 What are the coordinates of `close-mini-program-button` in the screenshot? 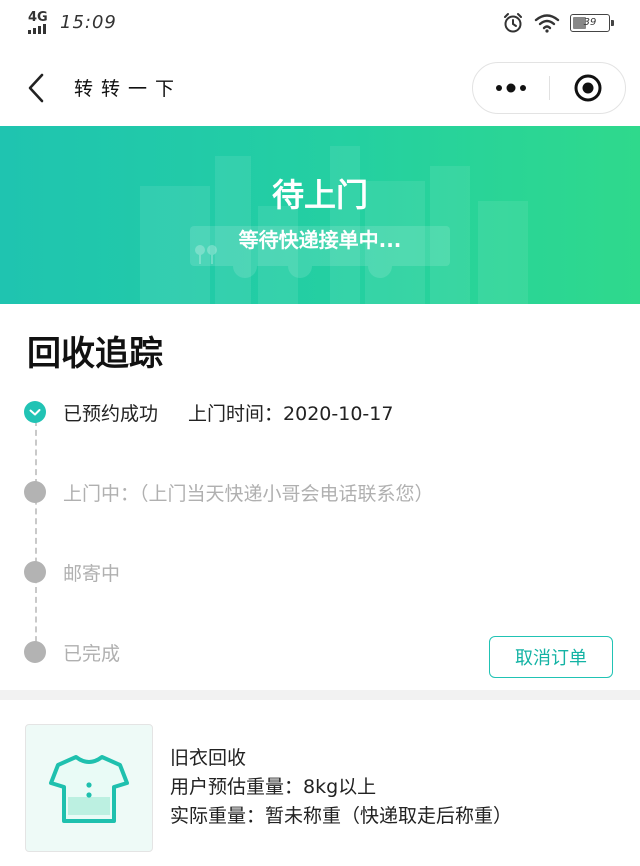 It's located at (588, 88).